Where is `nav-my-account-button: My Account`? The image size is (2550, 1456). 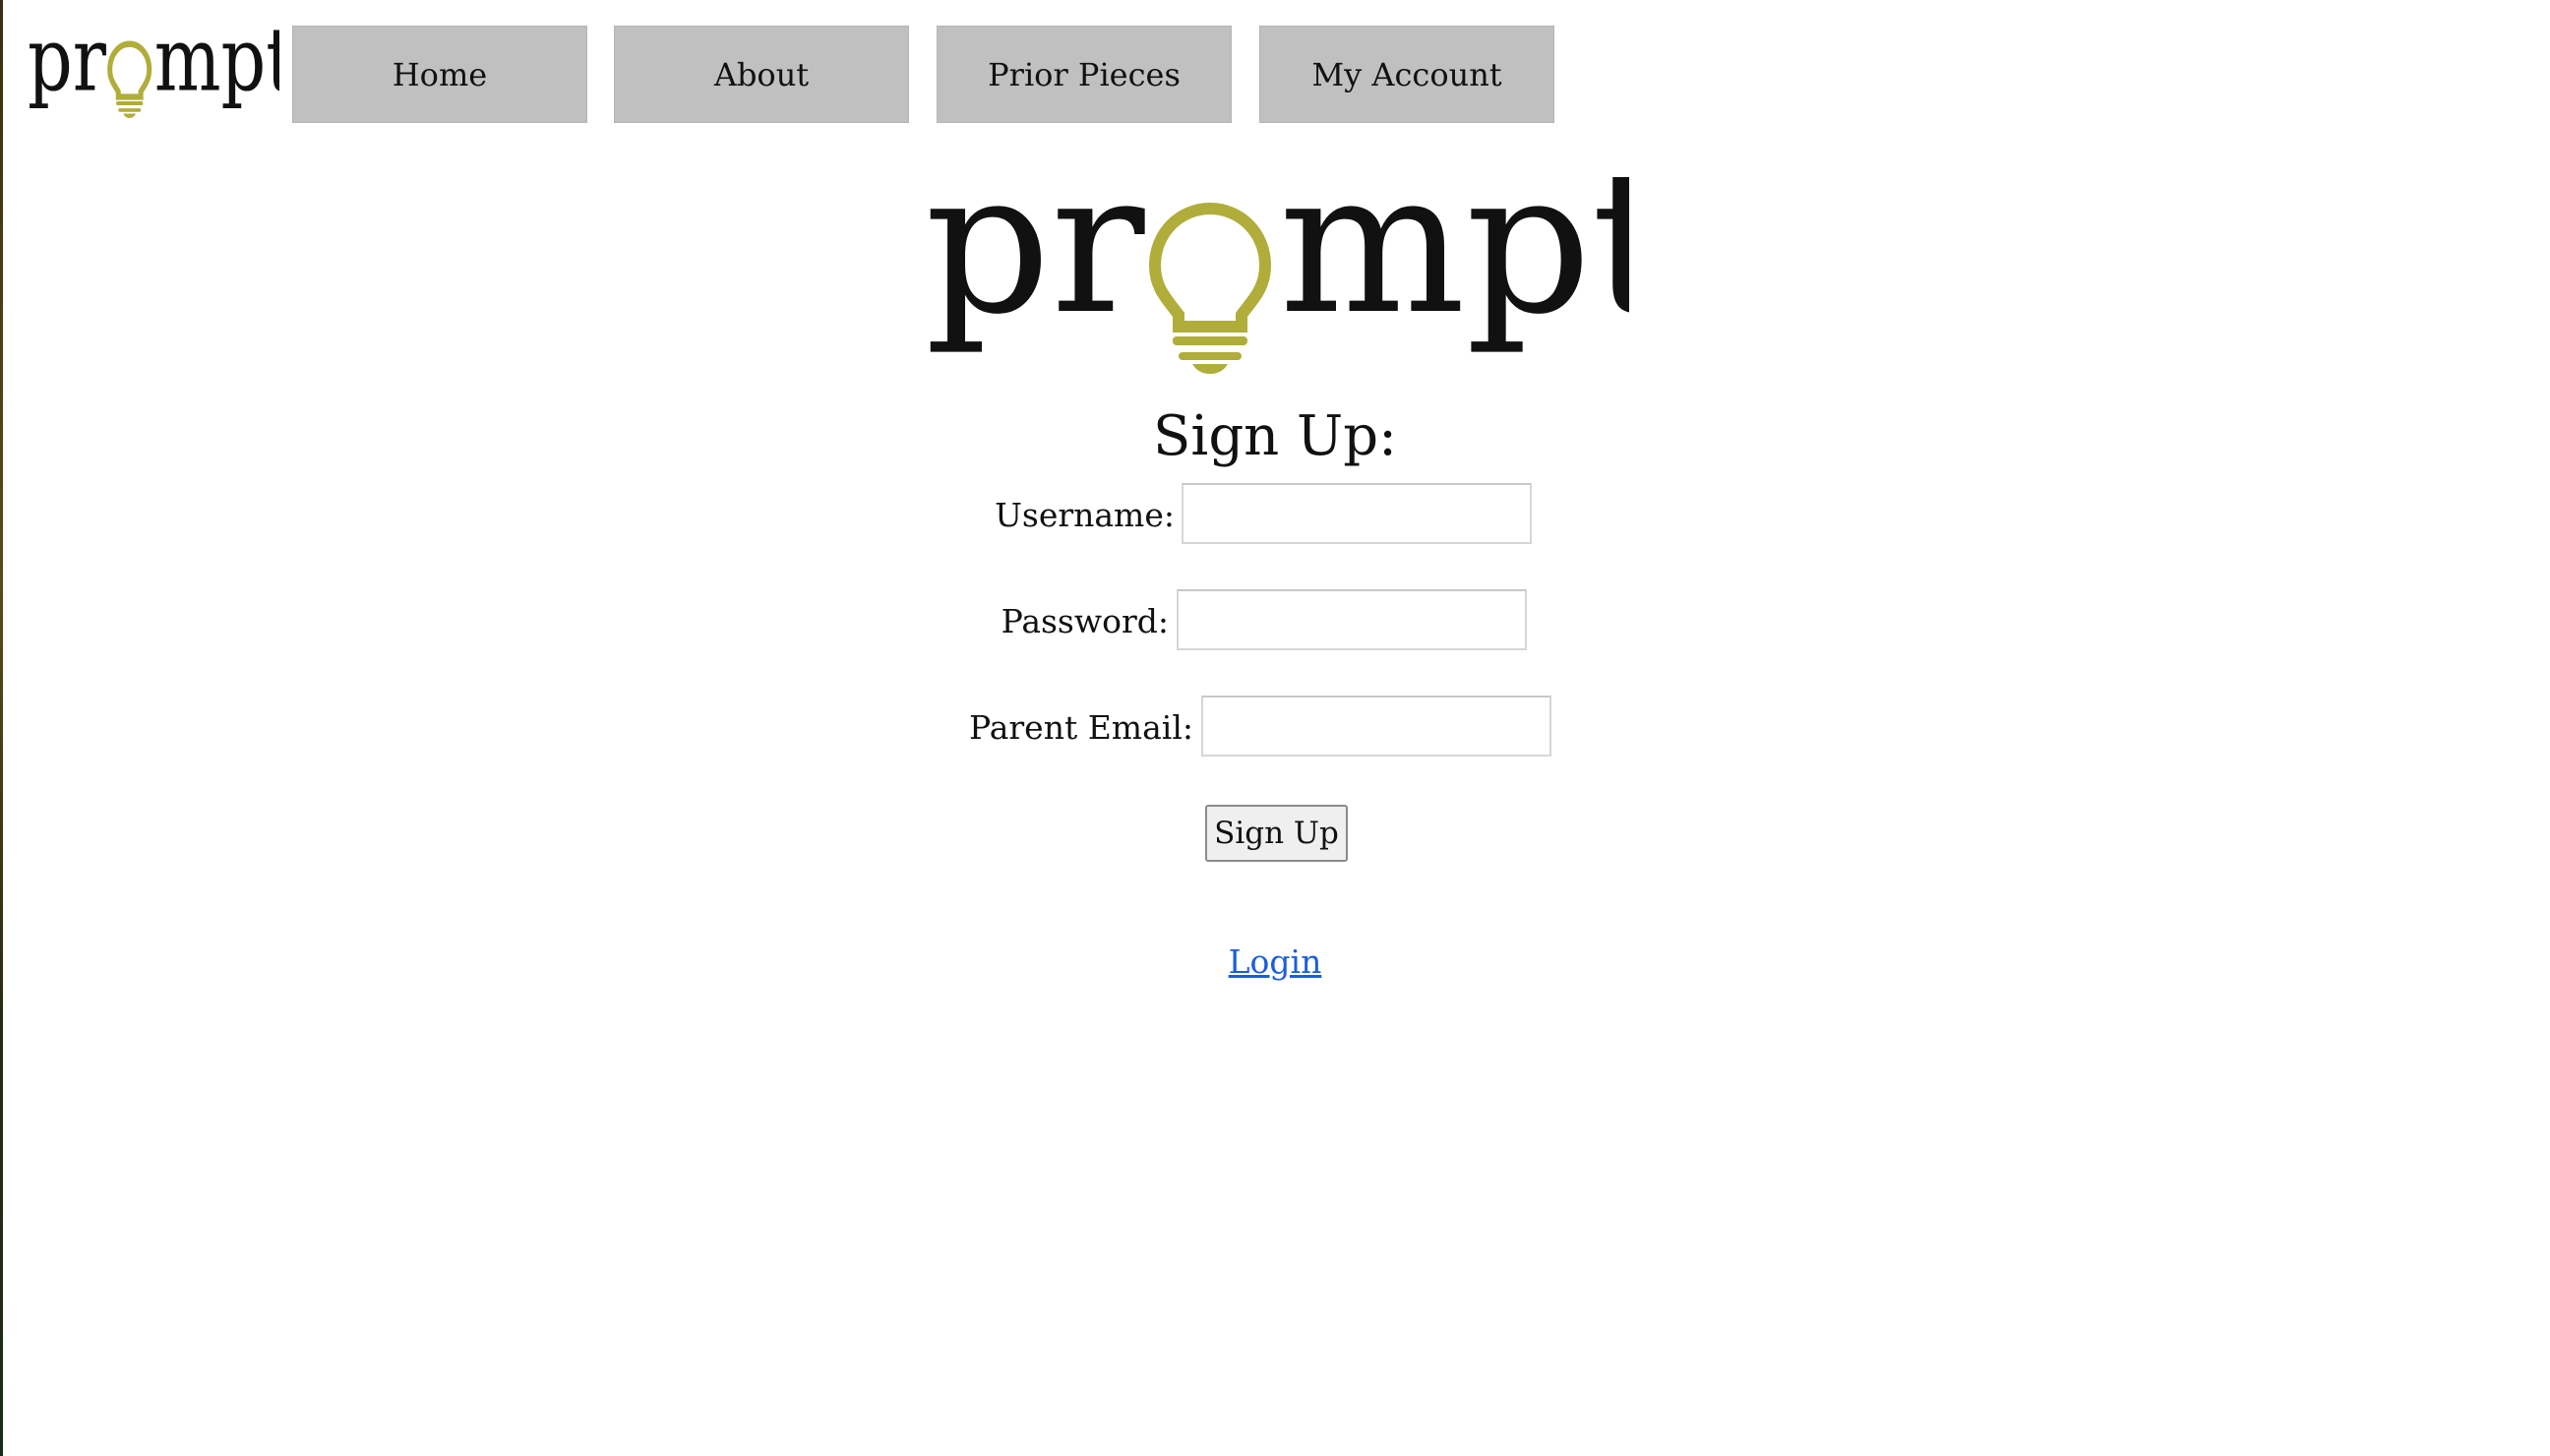
nav-my-account-button: My Account is located at coordinates (1406, 74).